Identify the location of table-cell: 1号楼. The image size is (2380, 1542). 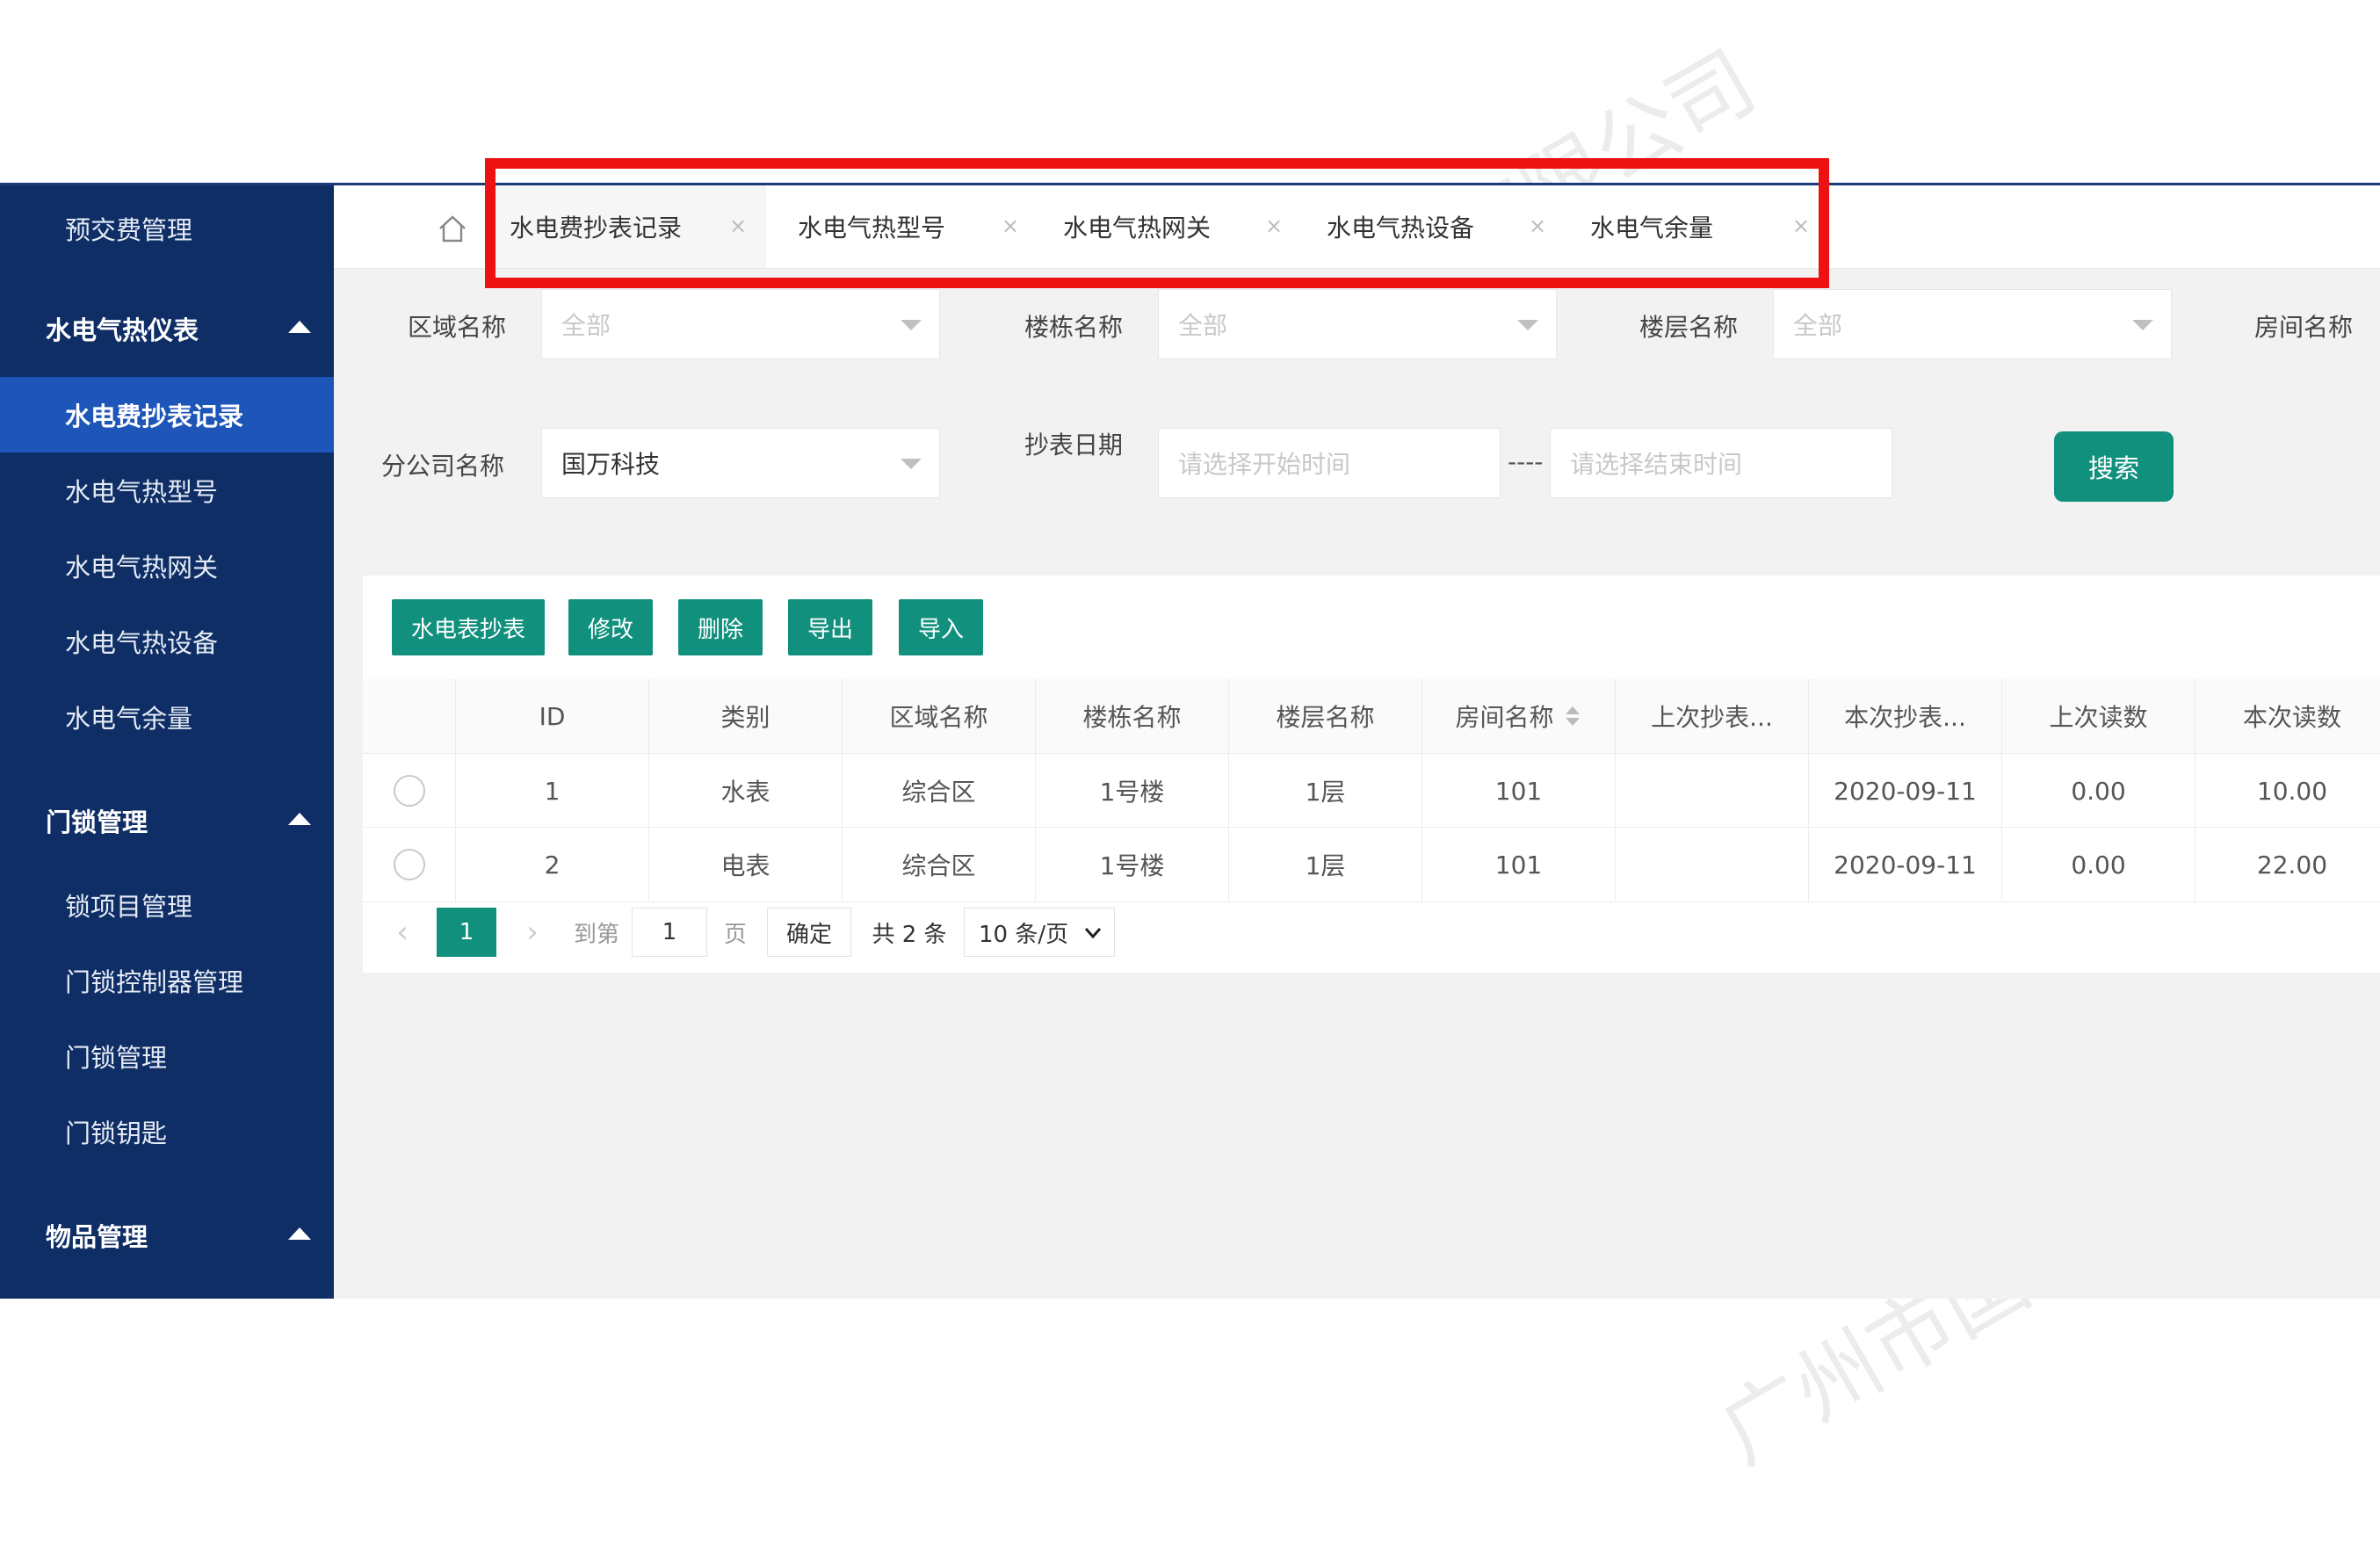
(1132, 791).